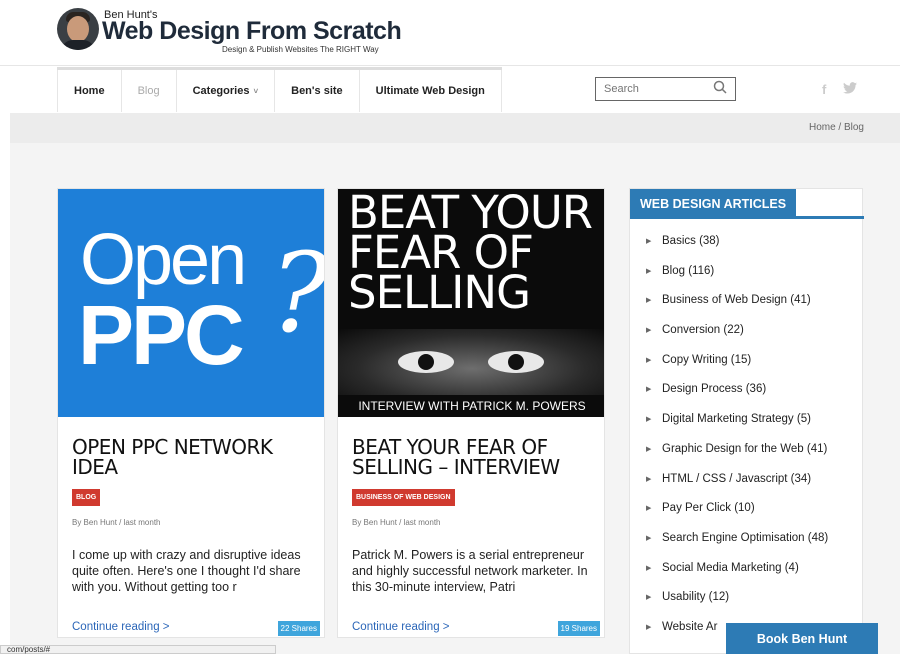 This screenshot has height=654, width=900. What do you see at coordinates (714, 389) in the screenshot?
I see `category-label: Design Process (36)` at bounding box center [714, 389].